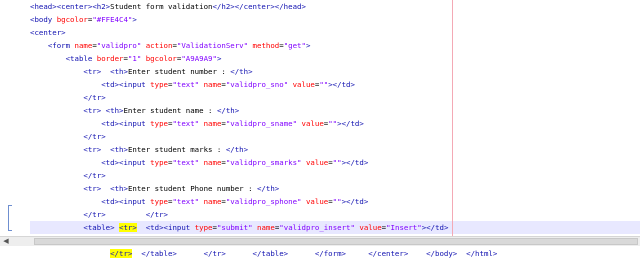 The image size is (640, 260). What do you see at coordinates (179, 71) in the screenshot?
I see `code-token: Enter student number :` at bounding box center [179, 71].